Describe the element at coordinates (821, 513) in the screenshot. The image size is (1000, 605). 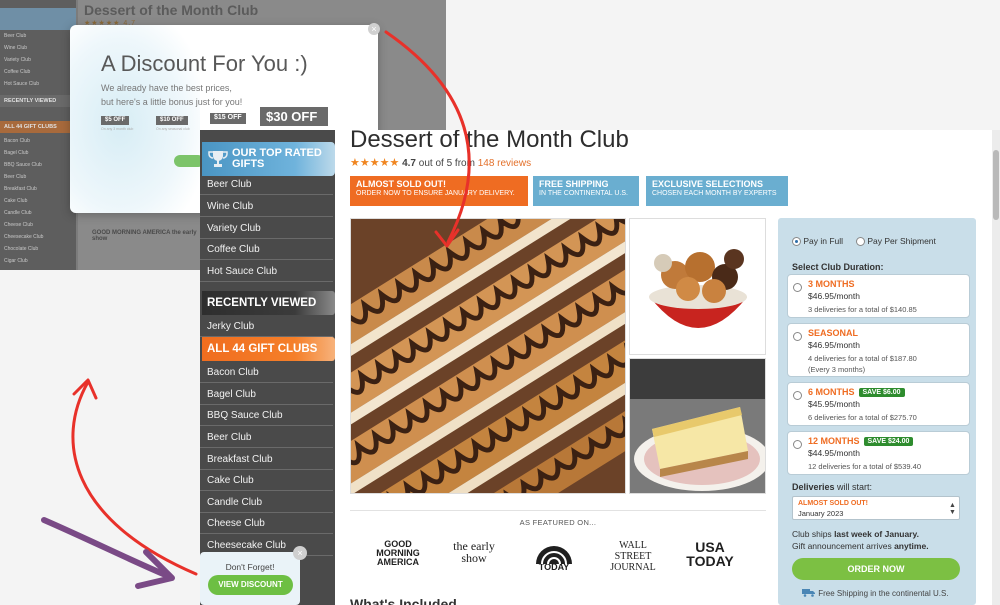
I see `select-value: January 2023` at that location.